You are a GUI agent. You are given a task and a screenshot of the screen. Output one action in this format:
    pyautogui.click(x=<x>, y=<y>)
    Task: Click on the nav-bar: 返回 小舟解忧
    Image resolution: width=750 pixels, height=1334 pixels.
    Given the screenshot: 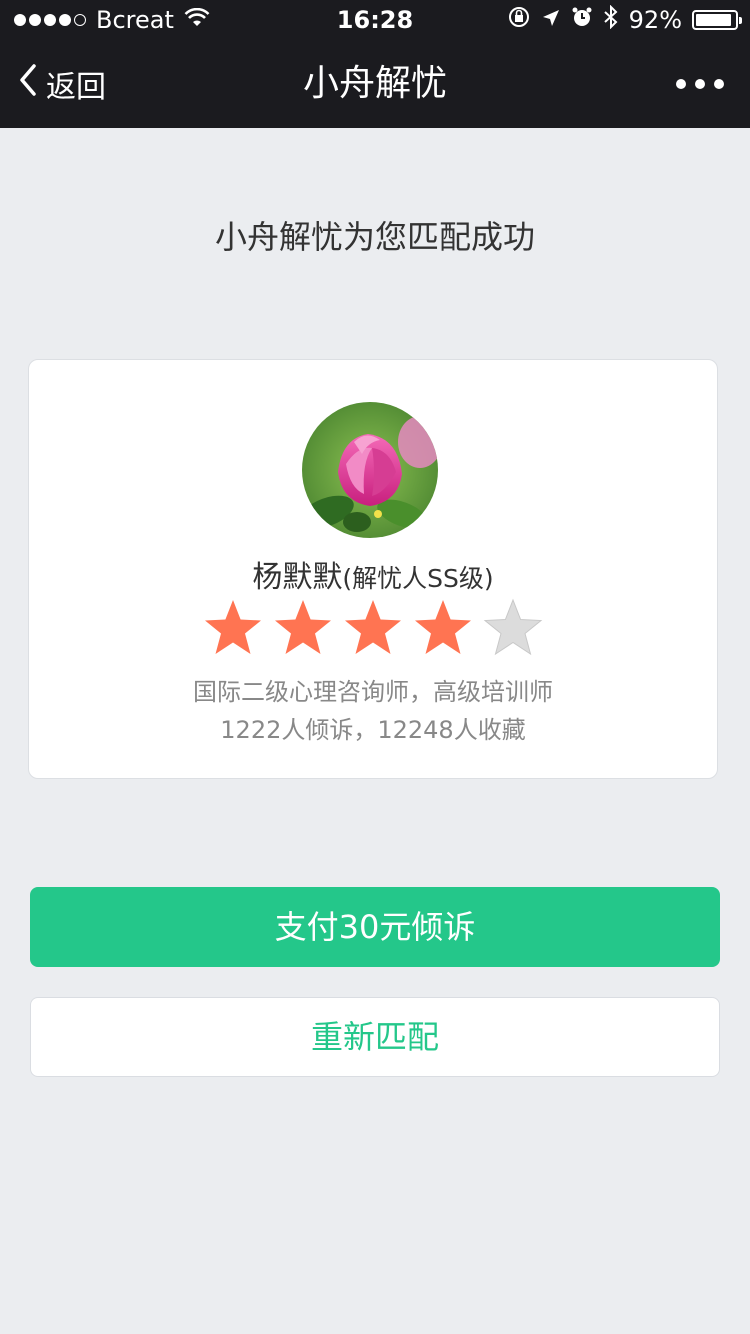 What is the action you would take?
    pyautogui.click(x=375, y=84)
    